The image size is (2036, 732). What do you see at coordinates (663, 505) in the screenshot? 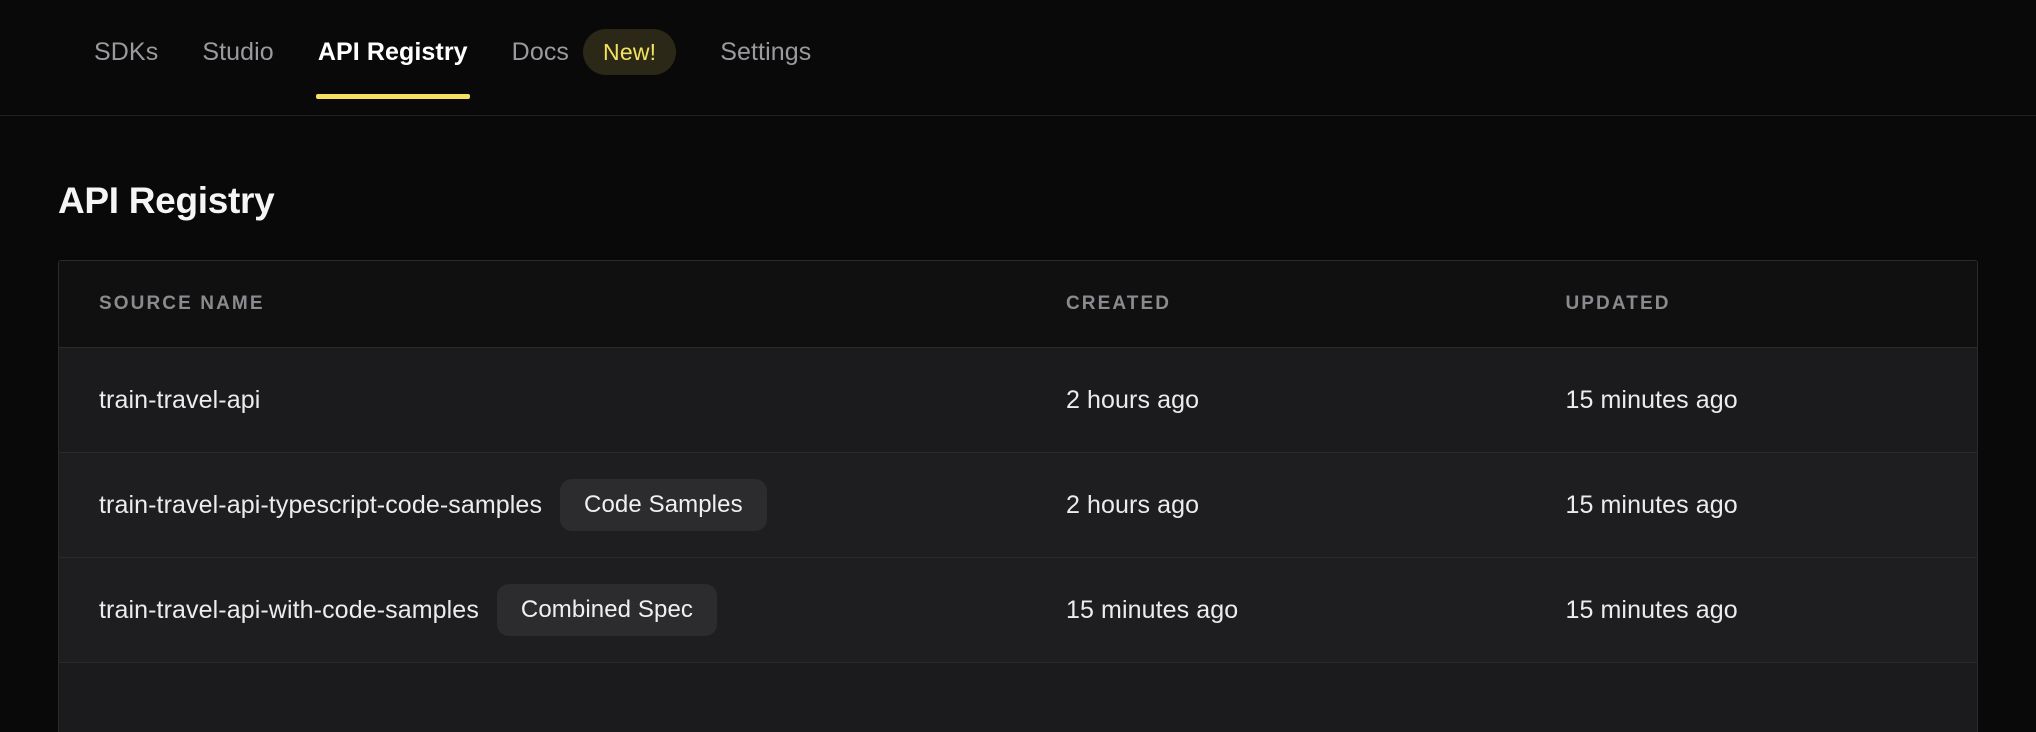
I see `source-tag-badge: Code Samples` at bounding box center [663, 505].